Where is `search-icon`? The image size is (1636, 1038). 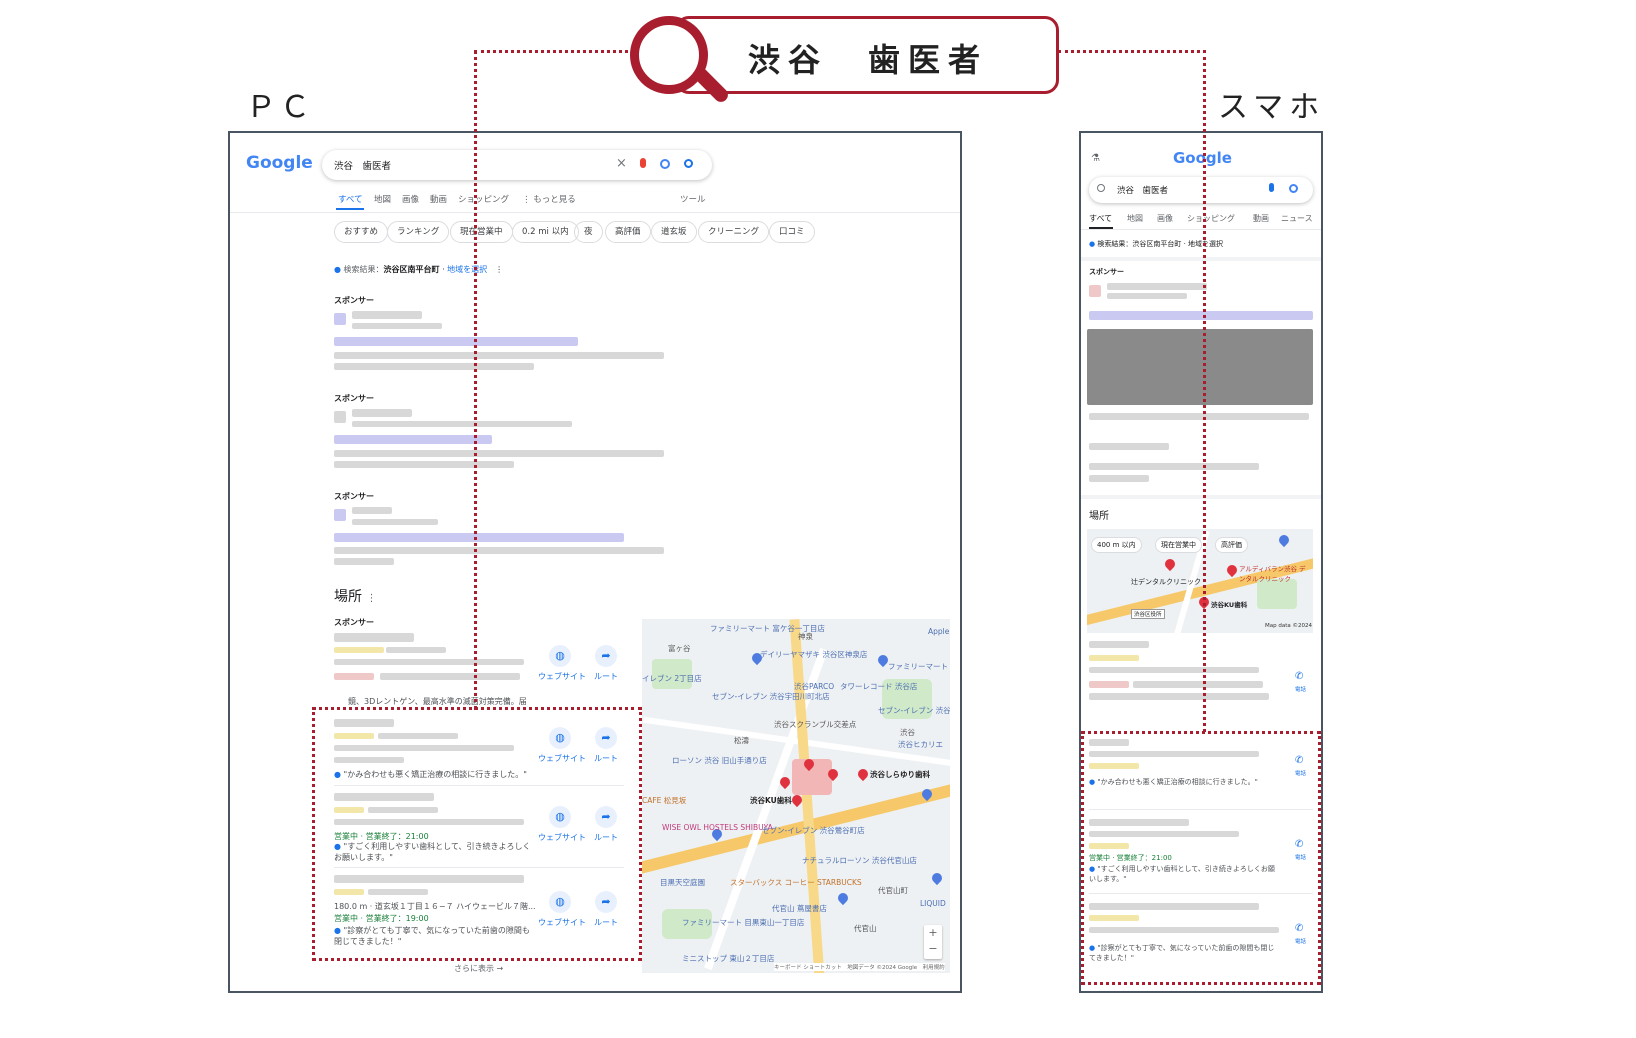
search-icon is located at coordinates (1101, 188).